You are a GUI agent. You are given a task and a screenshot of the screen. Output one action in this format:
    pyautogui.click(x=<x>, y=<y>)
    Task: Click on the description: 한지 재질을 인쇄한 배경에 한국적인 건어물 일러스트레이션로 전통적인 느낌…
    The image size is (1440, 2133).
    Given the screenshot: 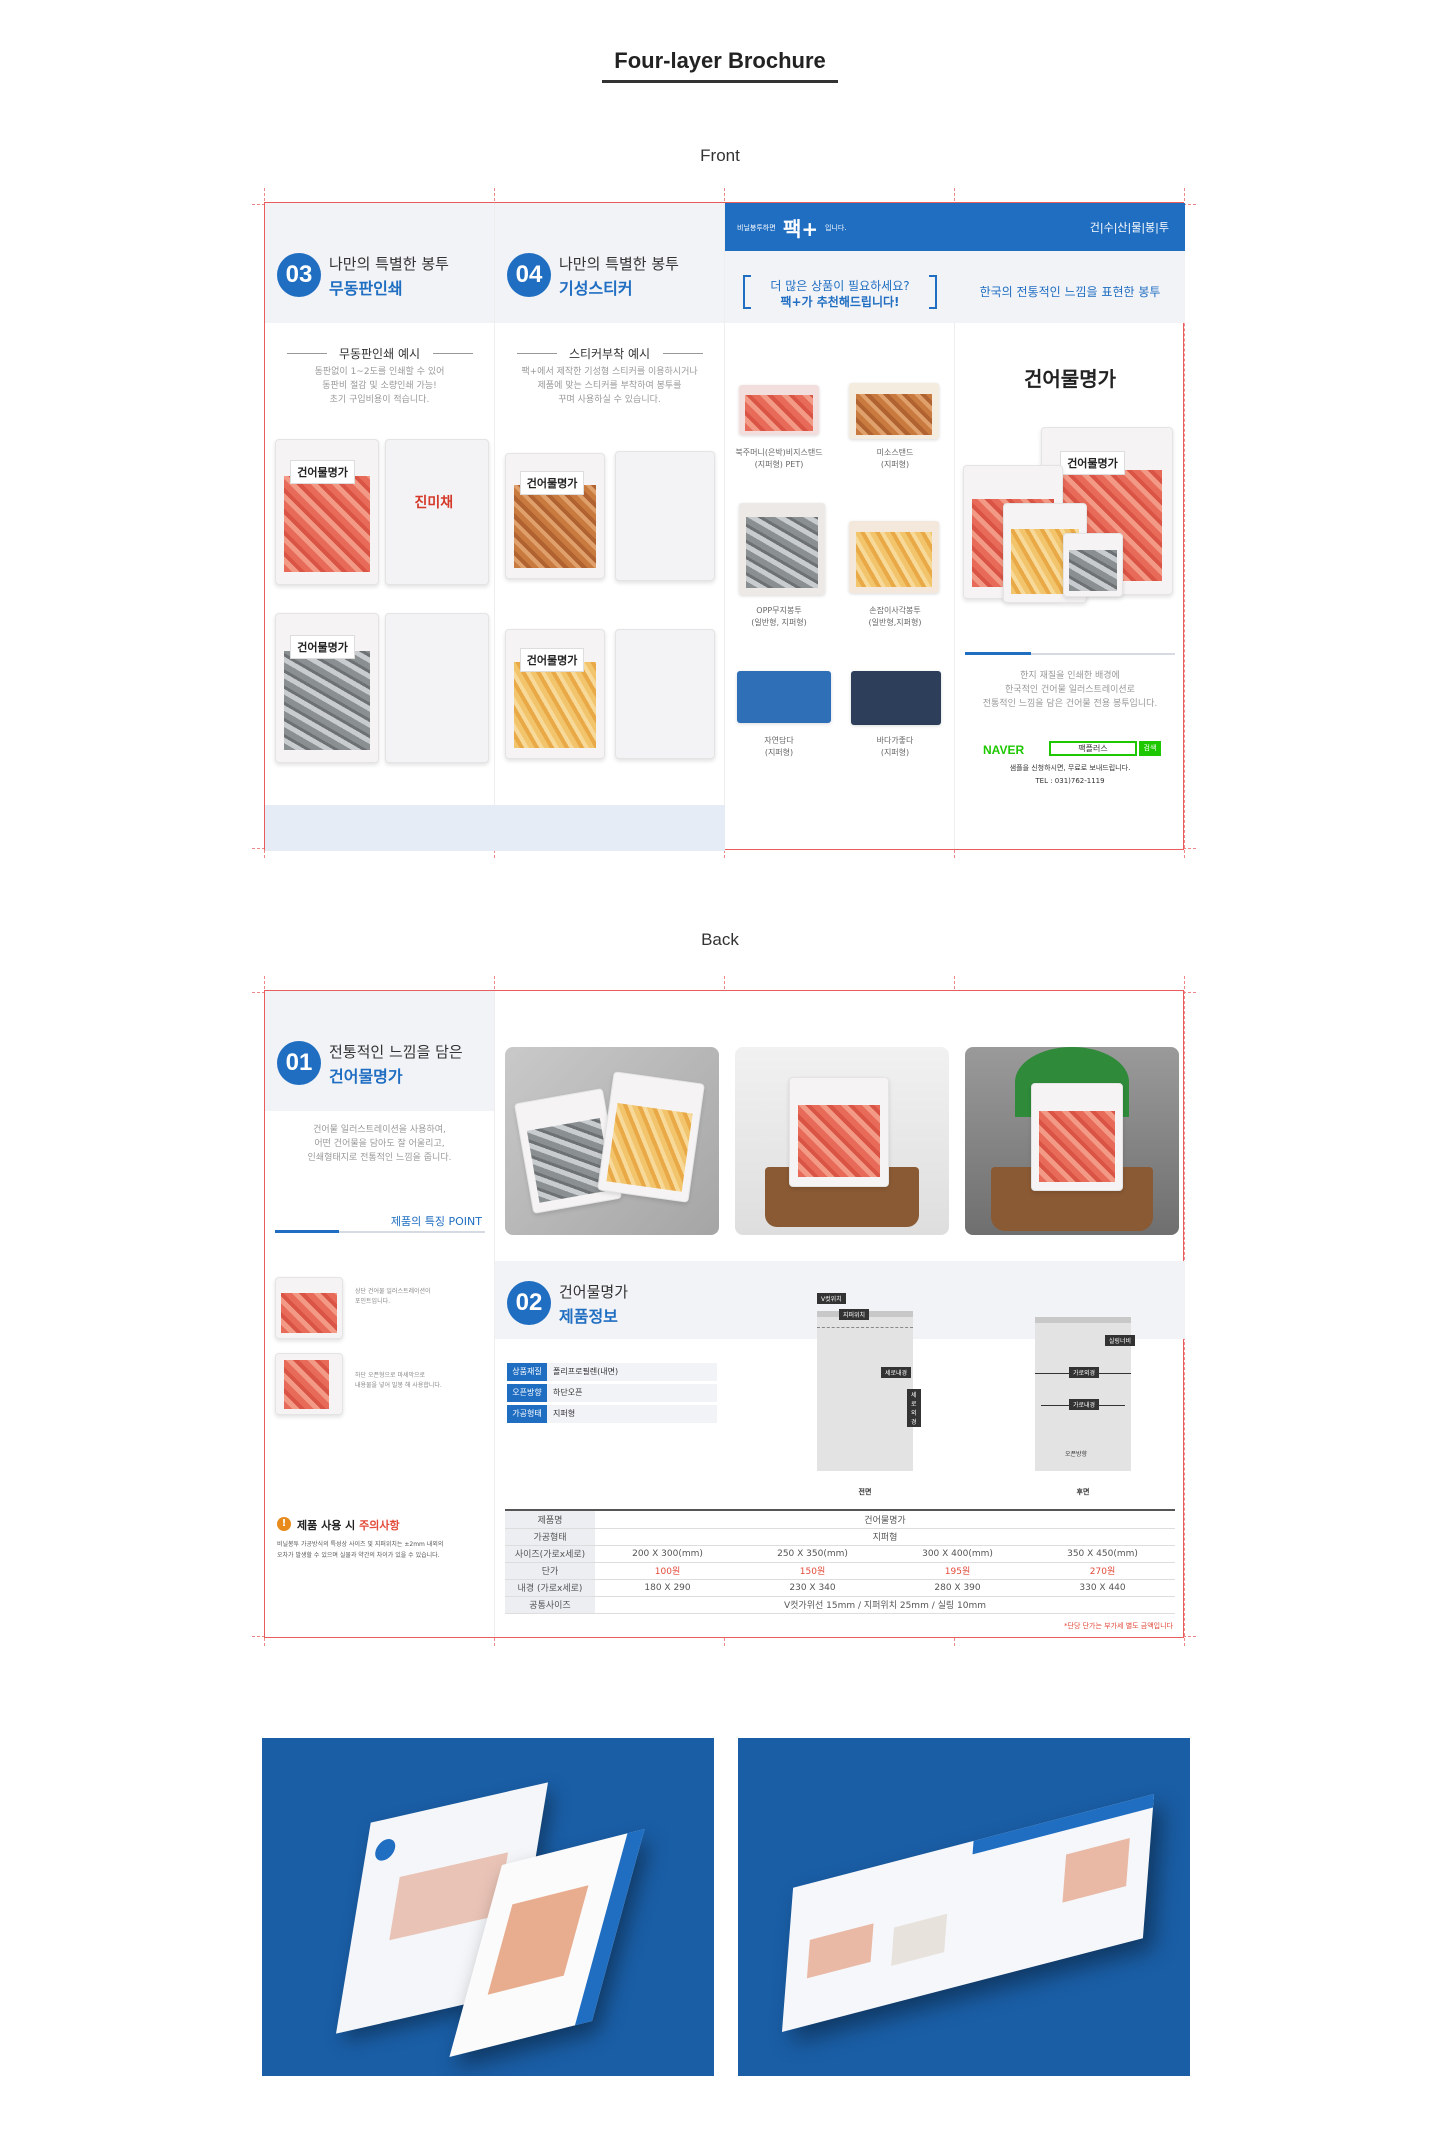 What is the action you would take?
    pyautogui.click(x=1070, y=690)
    